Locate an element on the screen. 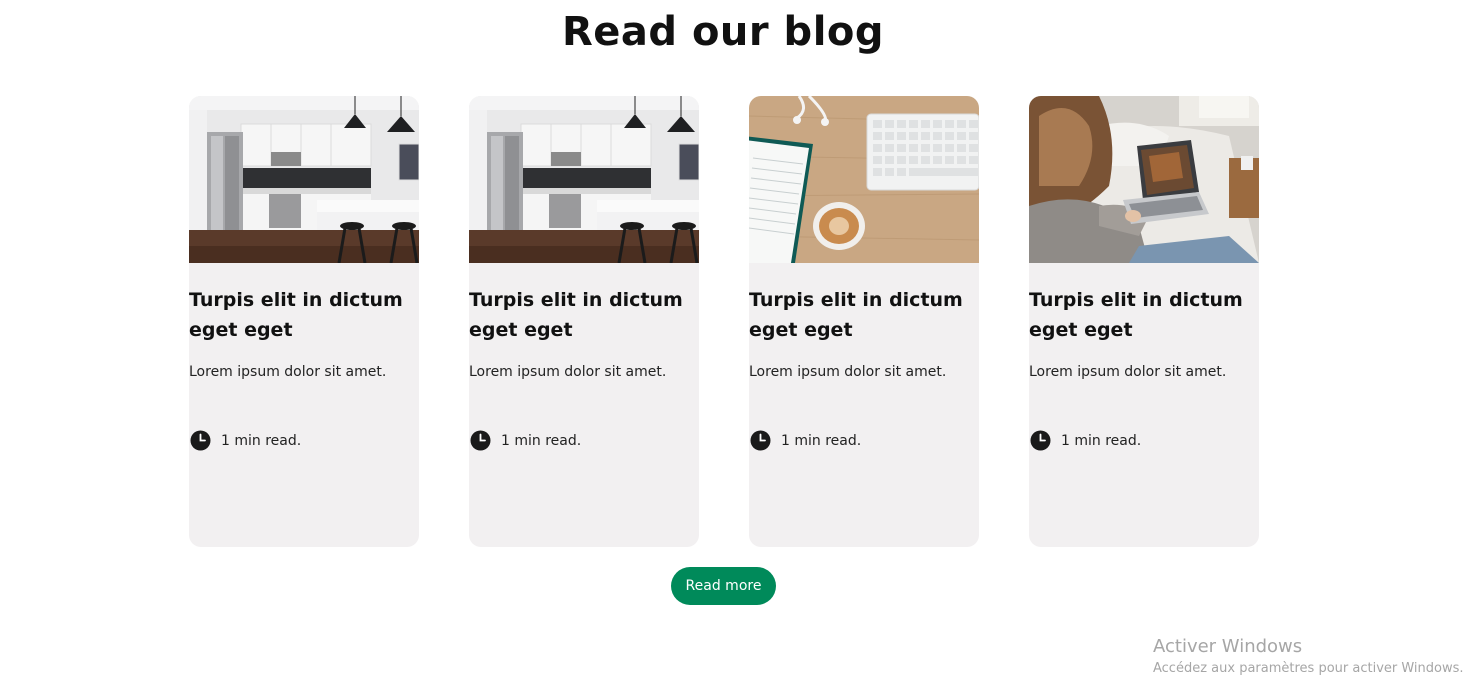 This screenshot has height=680, width=1478. watermark-title: Activer Windows is located at coordinates (1228, 646).